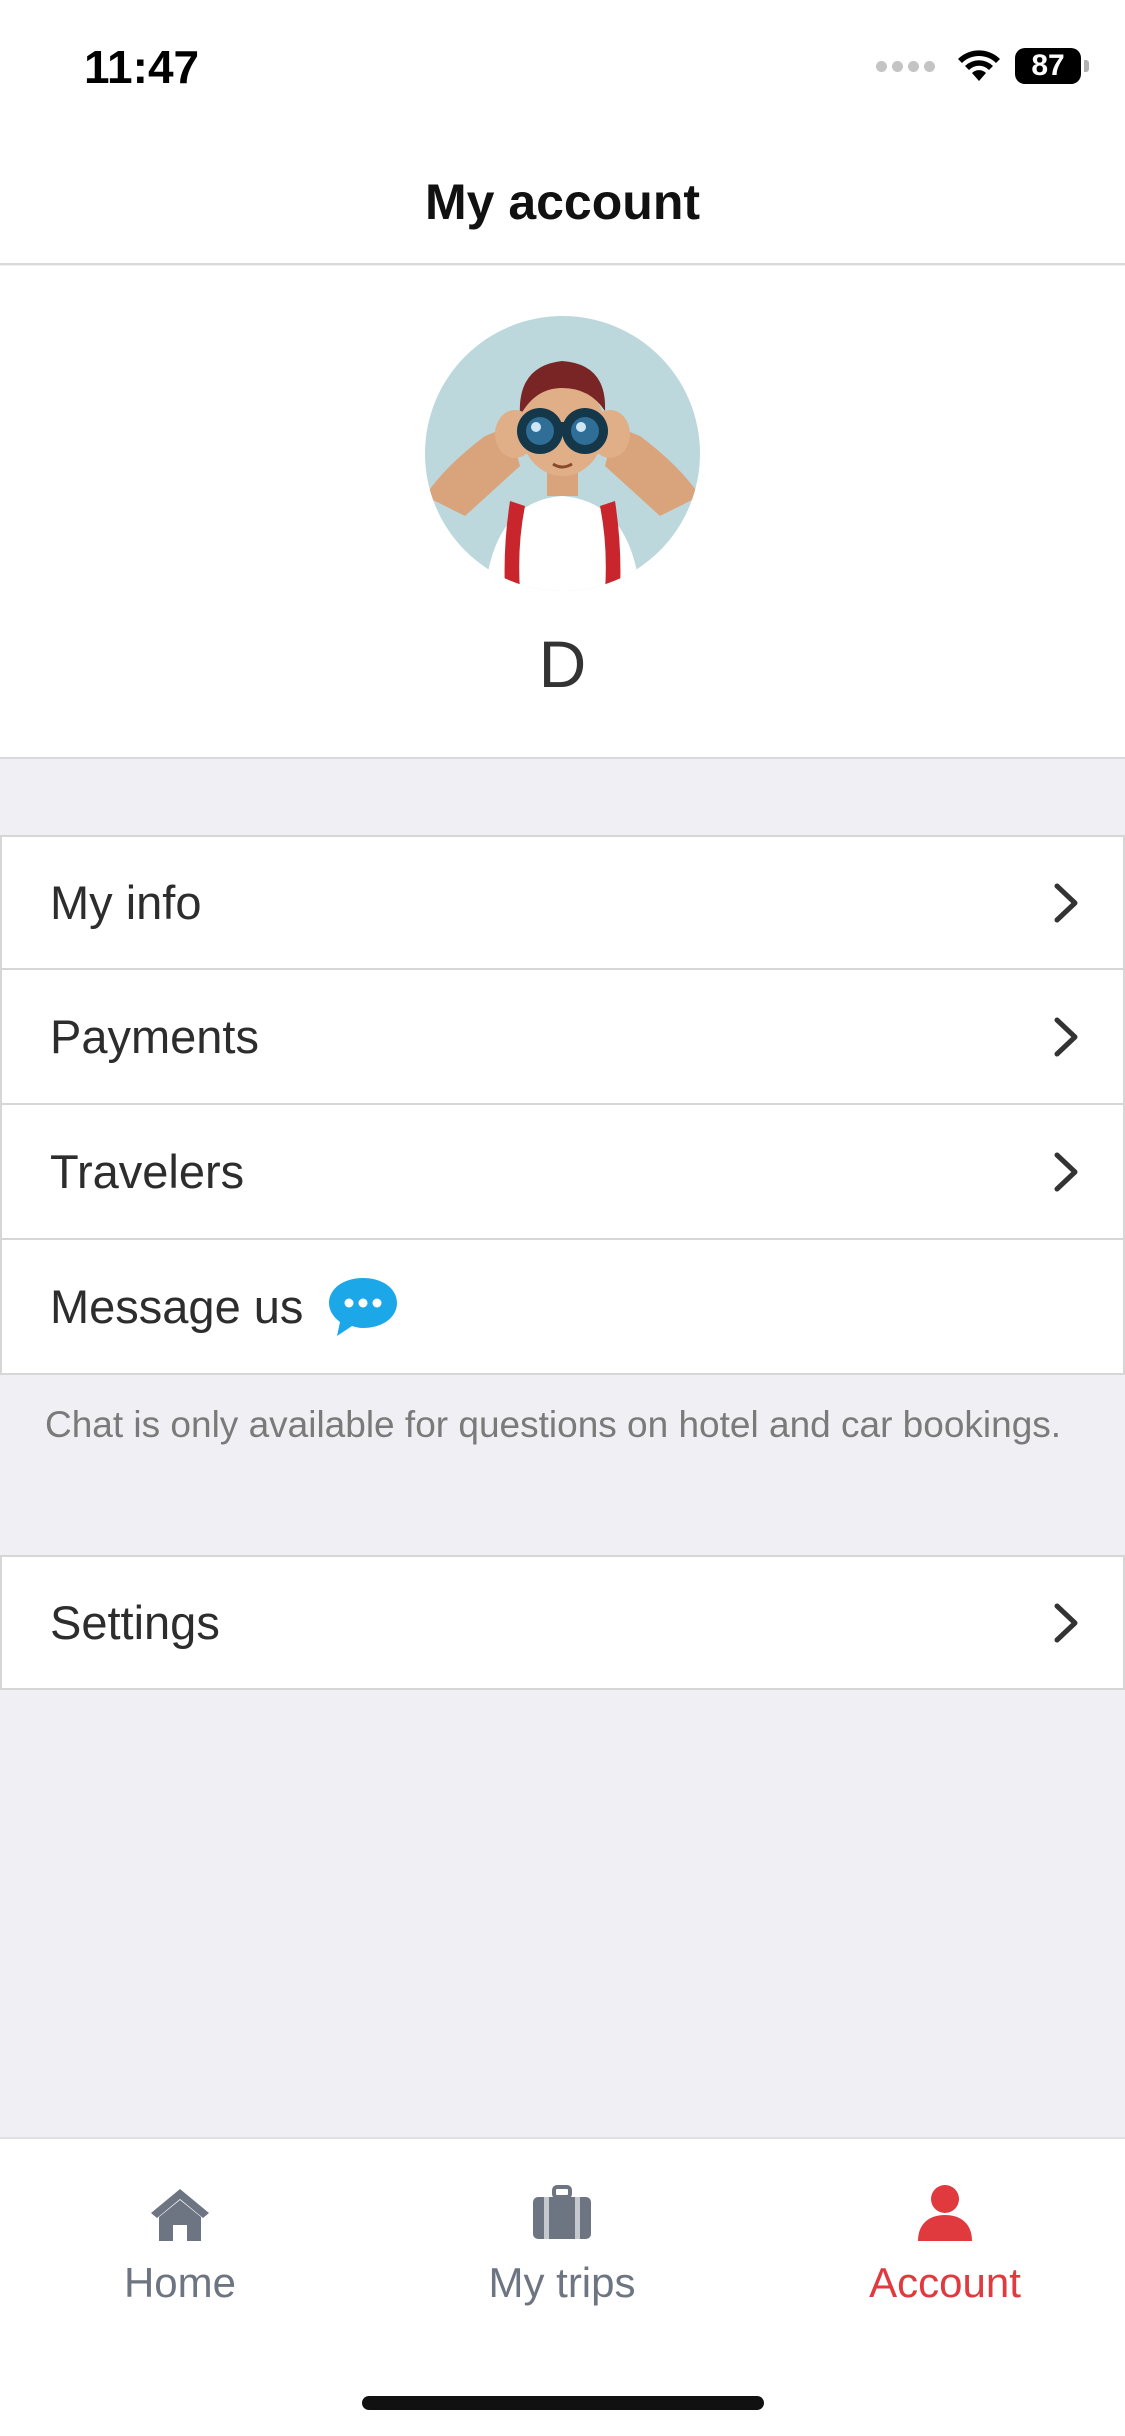  Describe the element at coordinates (562, 2282) in the screenshot. I see `tab-label: My trips` at that location.